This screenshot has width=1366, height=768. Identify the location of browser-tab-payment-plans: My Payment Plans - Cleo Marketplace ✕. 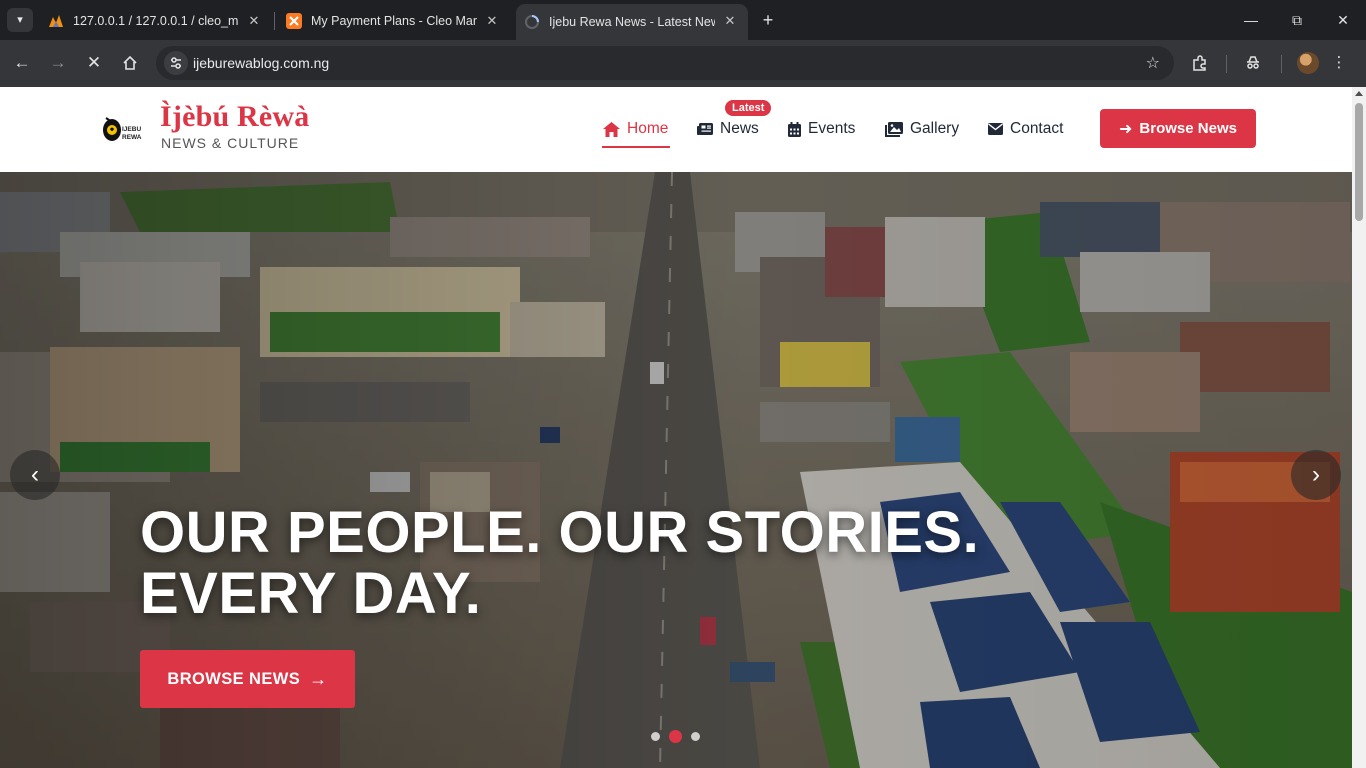
(394, 21).